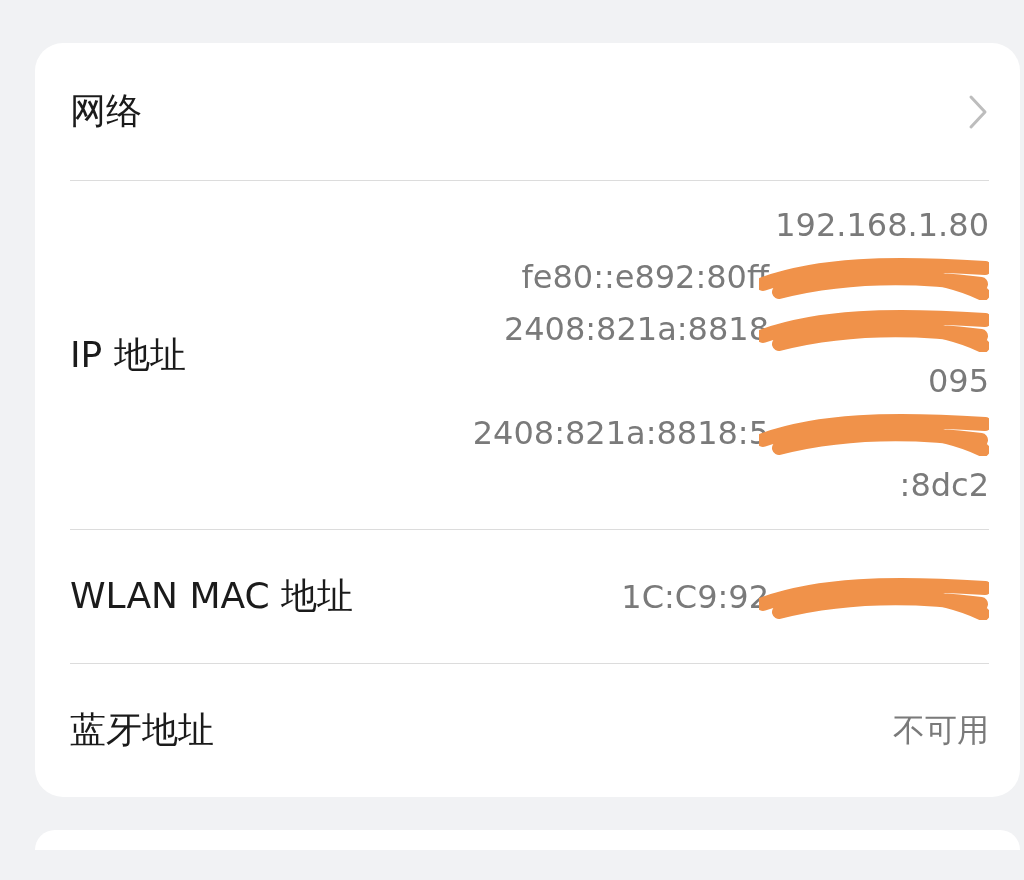 The height and width of the screenshot is (880, 1024). Describe the element at coordinates (695, 596) in the screenshot. I see `setting-value: 1C:C9:92` at that location.